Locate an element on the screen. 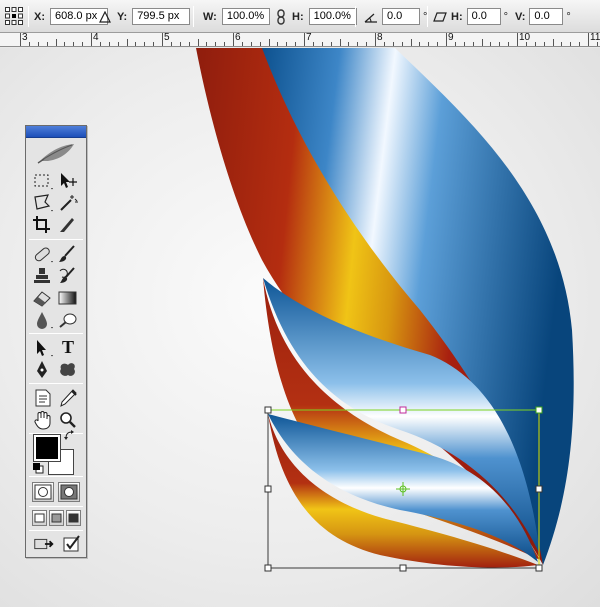 Image resolution: width=600 pixels, height=607 pixels. vertical-skew-label: V: is located at coordinates (520, 16).